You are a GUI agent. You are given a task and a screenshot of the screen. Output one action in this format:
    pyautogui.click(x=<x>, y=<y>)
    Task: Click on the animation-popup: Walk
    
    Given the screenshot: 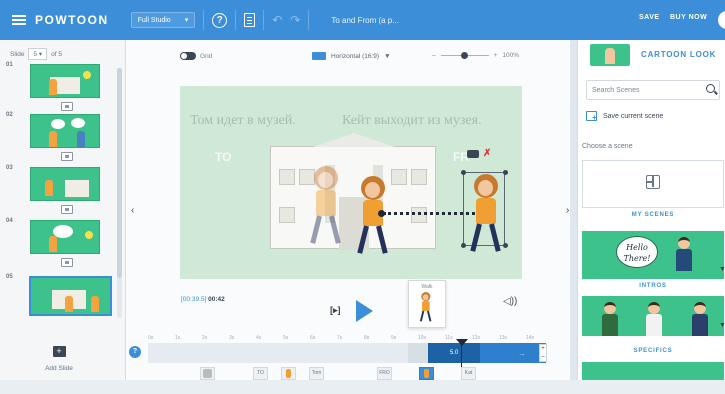 What is the action you would take?
    pyautogui.click(x=427, y=304)
    